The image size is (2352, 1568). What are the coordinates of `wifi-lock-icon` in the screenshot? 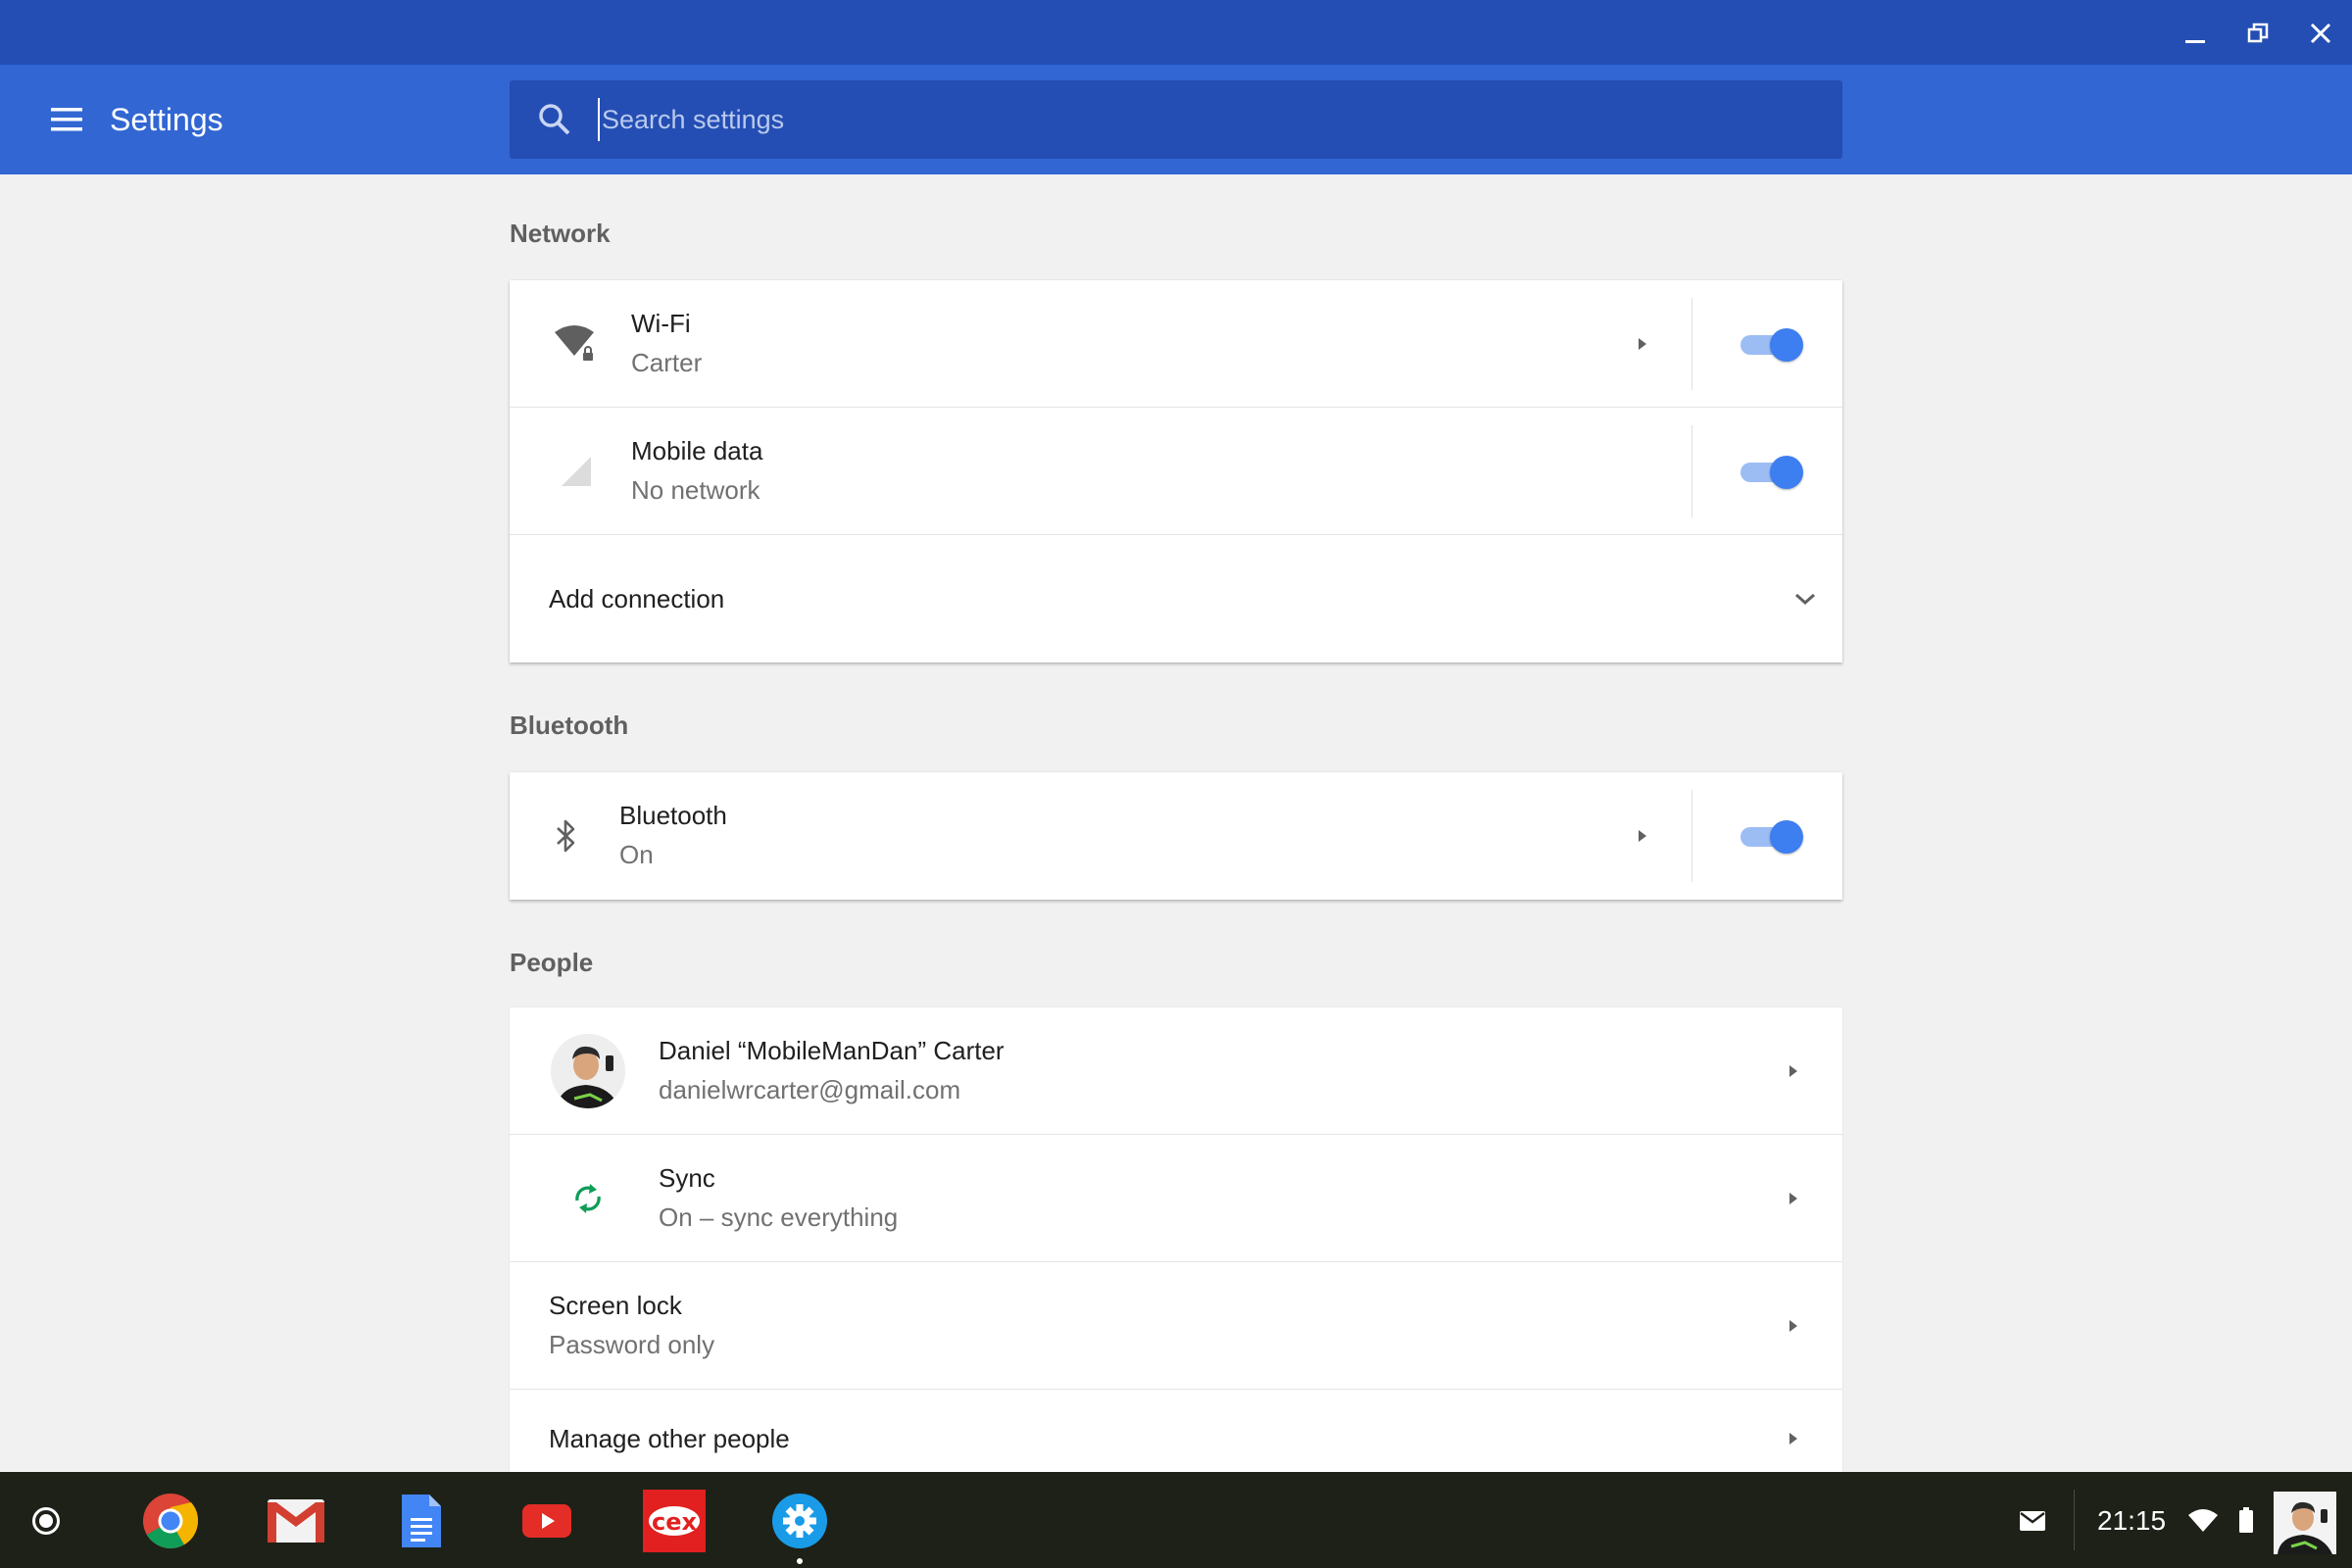 It's located at (576, 344).